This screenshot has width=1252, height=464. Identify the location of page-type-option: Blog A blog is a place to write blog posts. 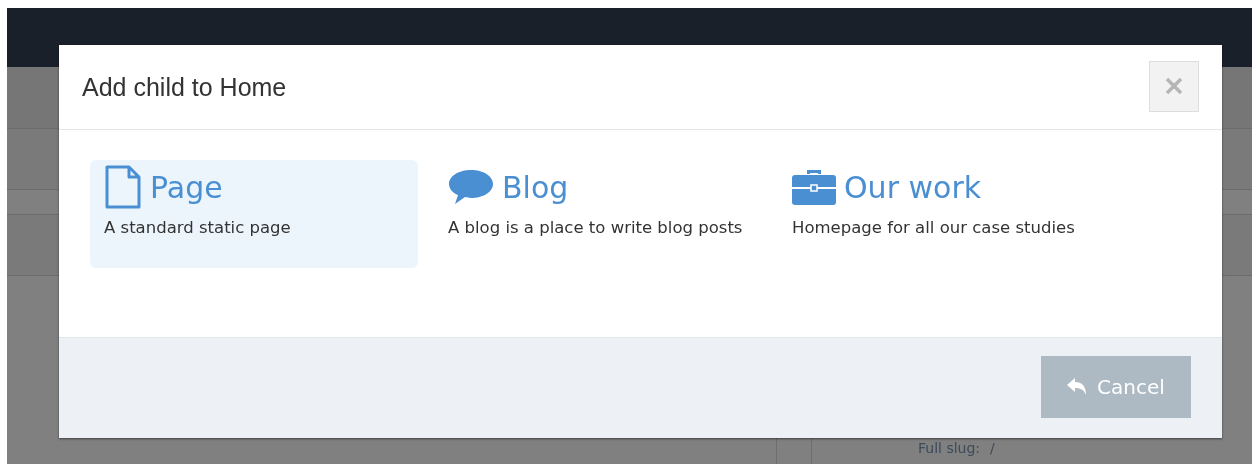
(598, 214).